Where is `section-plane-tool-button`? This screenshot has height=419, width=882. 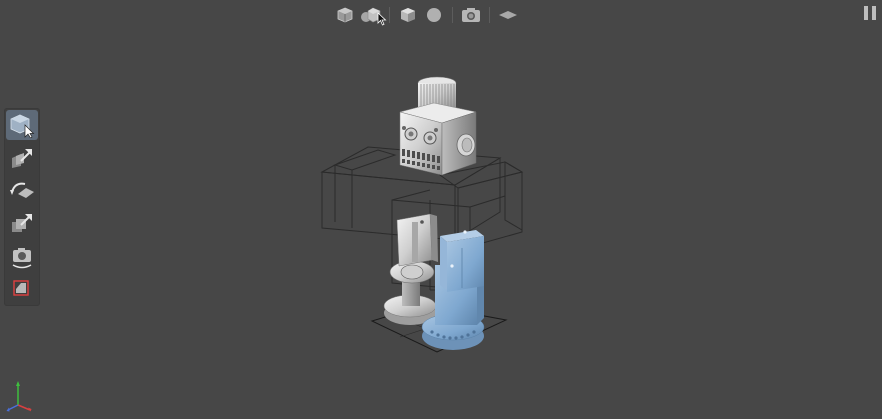 section-plane-tool-button is located at coordinates (22, 288).